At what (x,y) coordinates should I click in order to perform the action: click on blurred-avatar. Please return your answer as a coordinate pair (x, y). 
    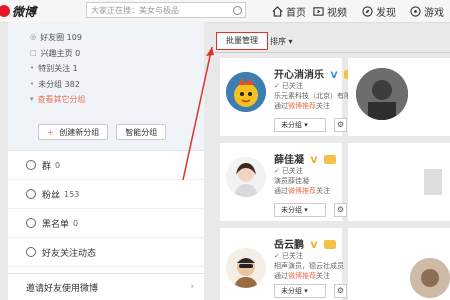
    Looking at the image, I should click on (433, 182).